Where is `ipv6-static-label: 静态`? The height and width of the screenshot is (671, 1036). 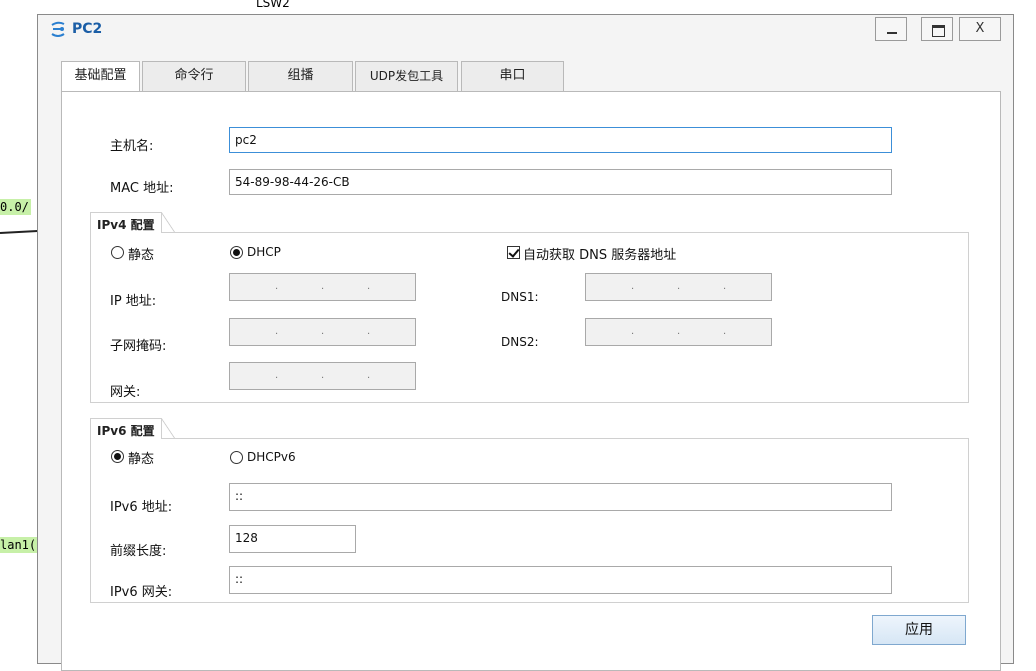 ipv6-static-label: 静态 is located at coordinates (141, 459).